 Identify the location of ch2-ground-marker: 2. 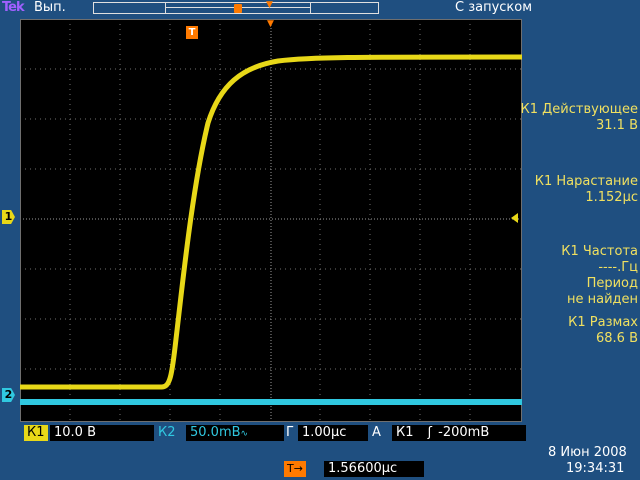
(8, 395).